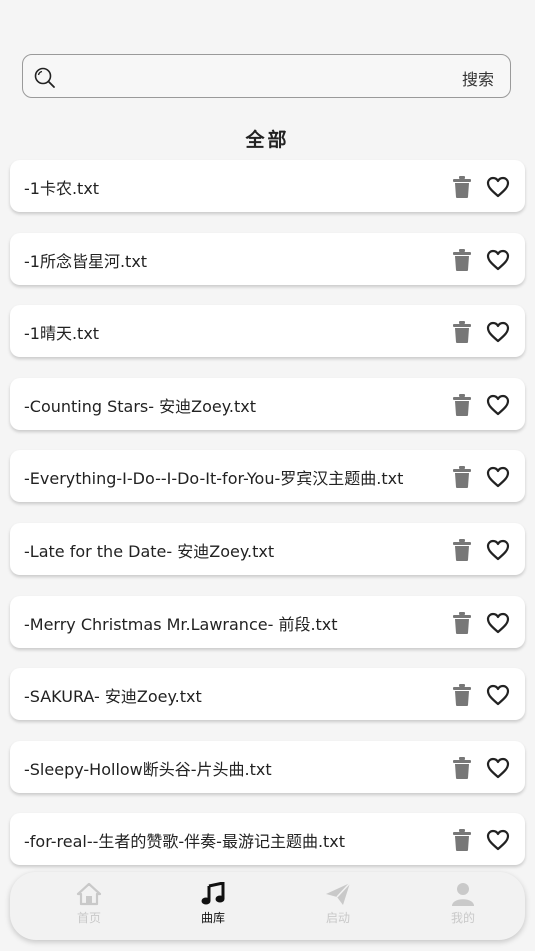  I want to click on song-name: -SAKURA- 安迪Zoey.txt, so click(113, 696).